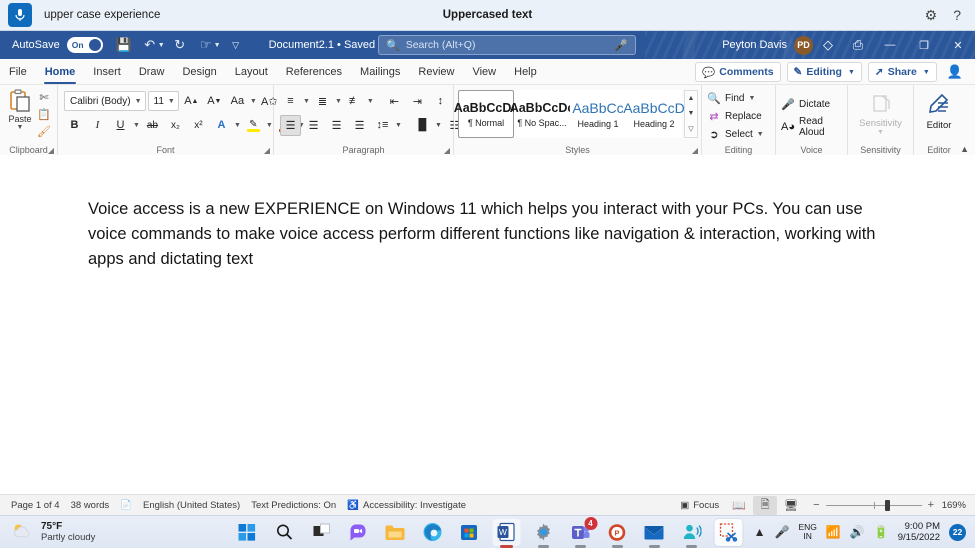 The width and height of the screenshot is (975, 548). What do you see at coordinates (43, 98) in the screenshot?
I see `scissors-icon: ✄` at bounding box center [43, 98].